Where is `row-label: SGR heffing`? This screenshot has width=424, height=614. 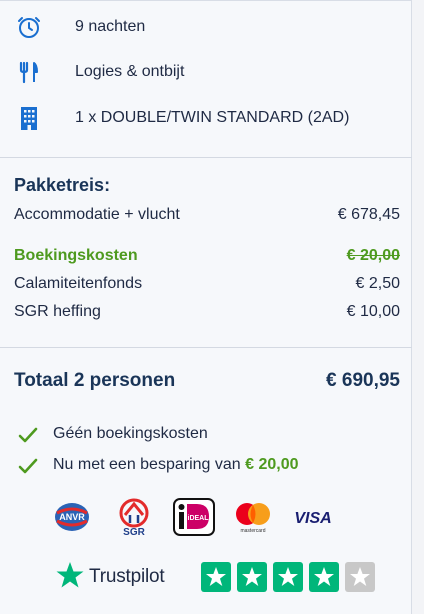
row-label: SGR heffing is located at coordinates (57, 311).